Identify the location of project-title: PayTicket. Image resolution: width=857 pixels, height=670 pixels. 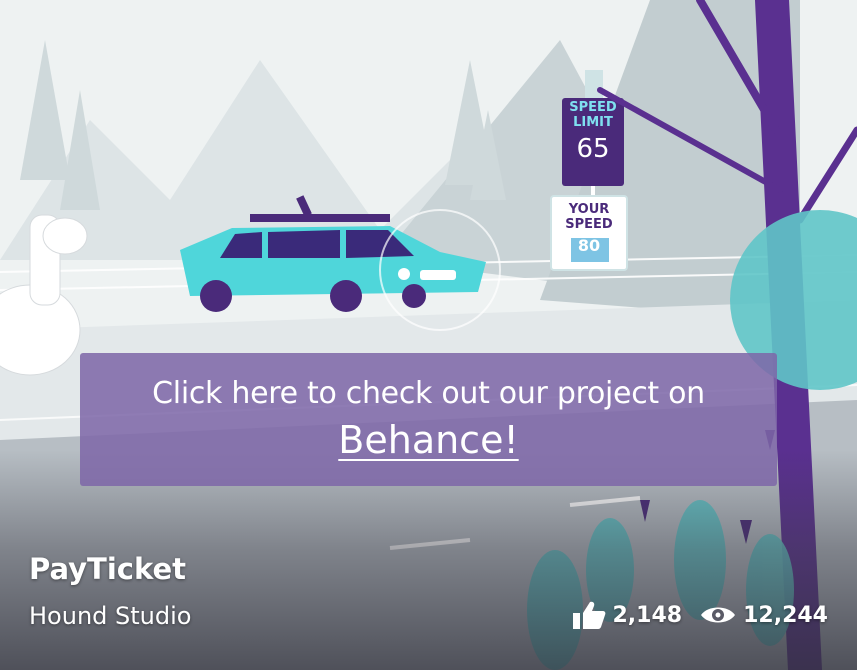
(107, 569).